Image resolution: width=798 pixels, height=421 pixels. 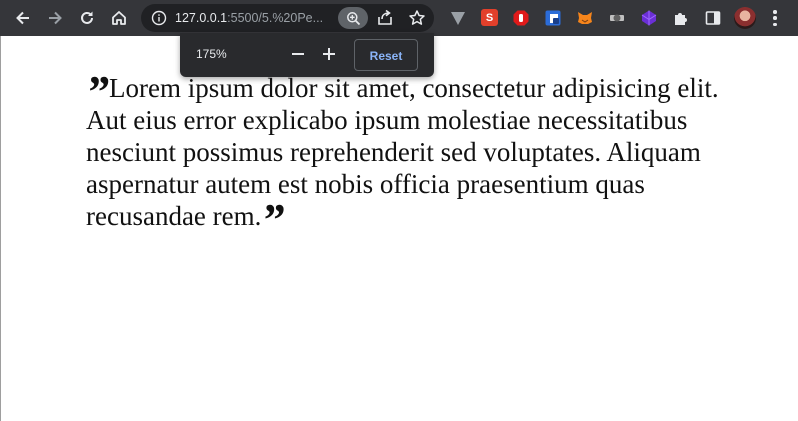 I want to click on plus-icon-vertical, so click(x=329, y=54).